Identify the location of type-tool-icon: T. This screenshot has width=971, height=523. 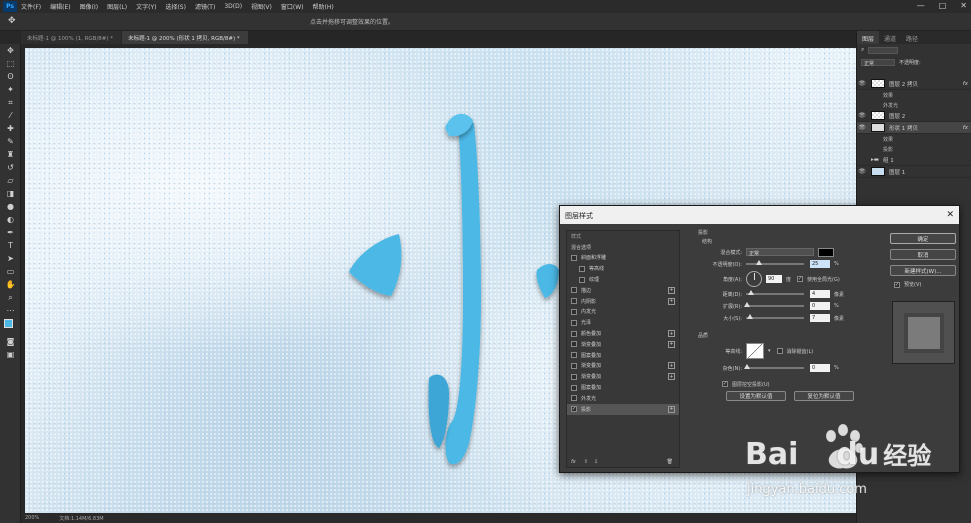
(10, 245).